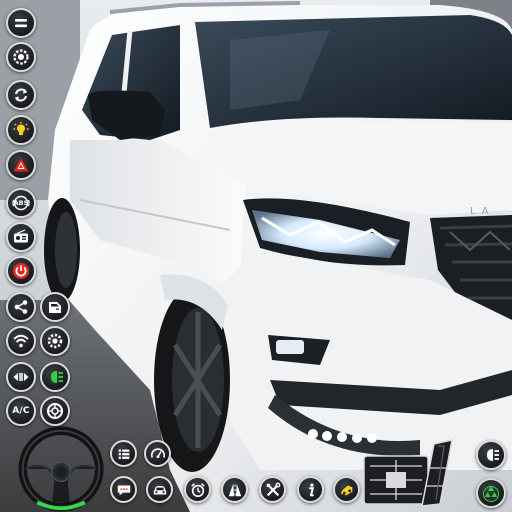 This screenshot has width=512, height=512. I want to click on alarm-button, so click(197, 489).